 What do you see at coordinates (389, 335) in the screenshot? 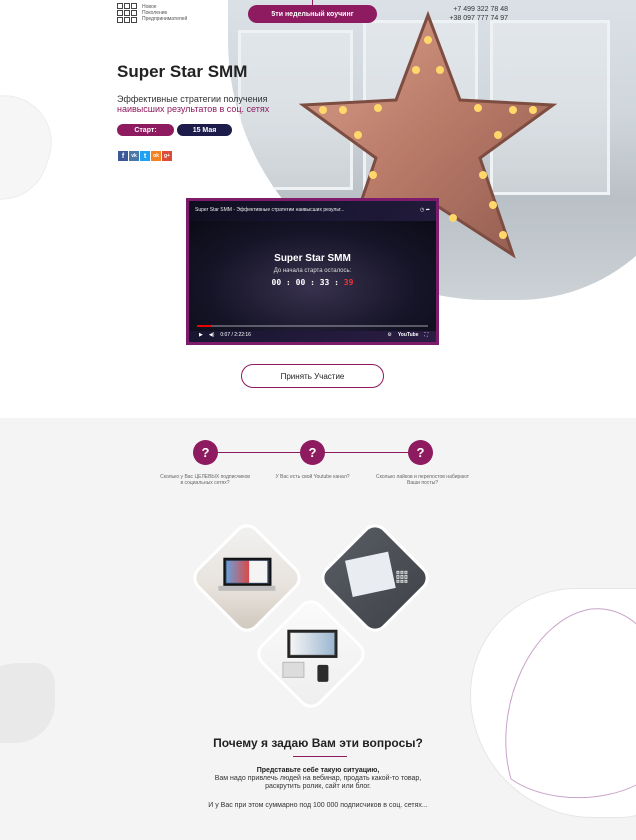
I see `settings-icon: ⚙` at bounding box center [389, 335].